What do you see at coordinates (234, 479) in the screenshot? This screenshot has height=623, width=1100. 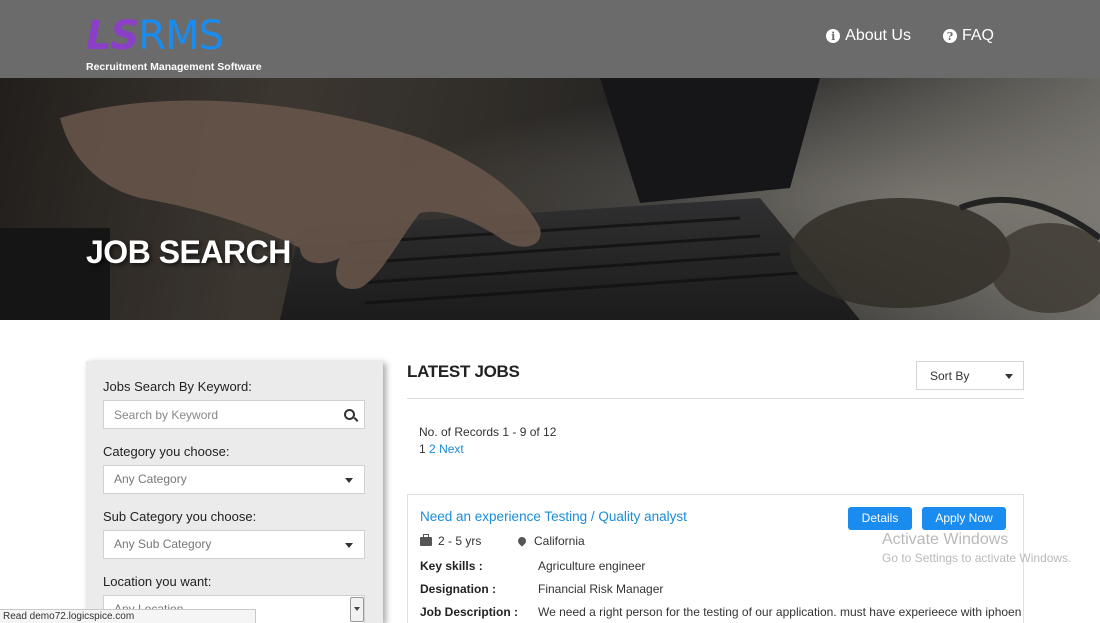 I see `category-select: Any Category` at bounding box center [234, 479].